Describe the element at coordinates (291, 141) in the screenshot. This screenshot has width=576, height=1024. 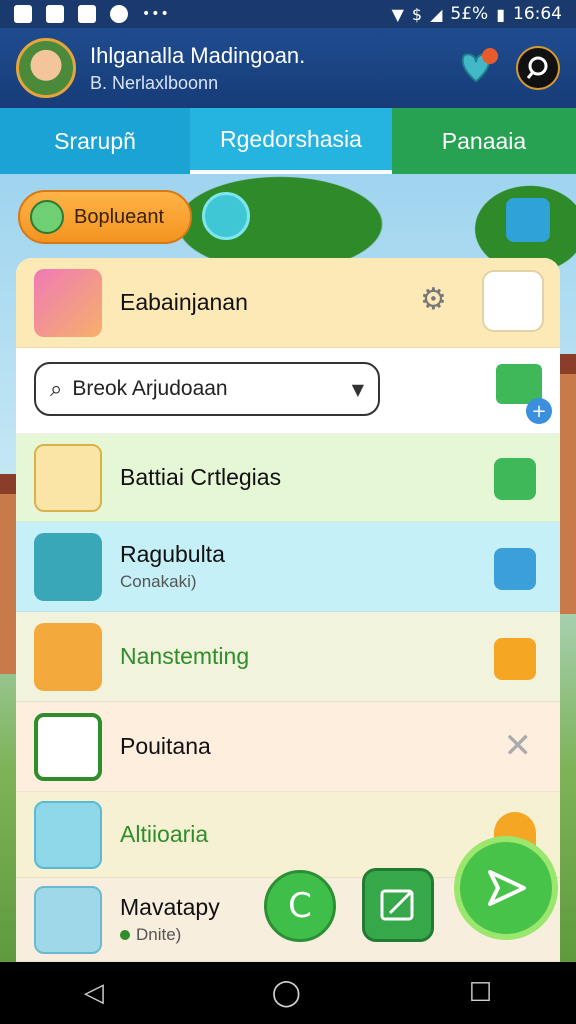
I see `tab-2-active: Rgedorshasia` at that location.